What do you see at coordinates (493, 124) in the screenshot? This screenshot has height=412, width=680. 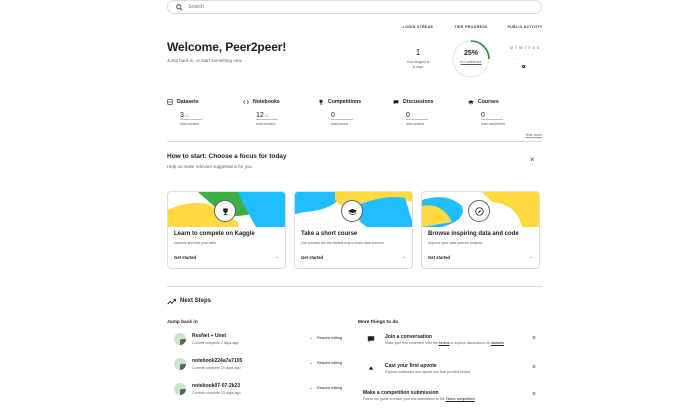 I see `stat-courses-sub: total completed` at bounding box center [493, 124].